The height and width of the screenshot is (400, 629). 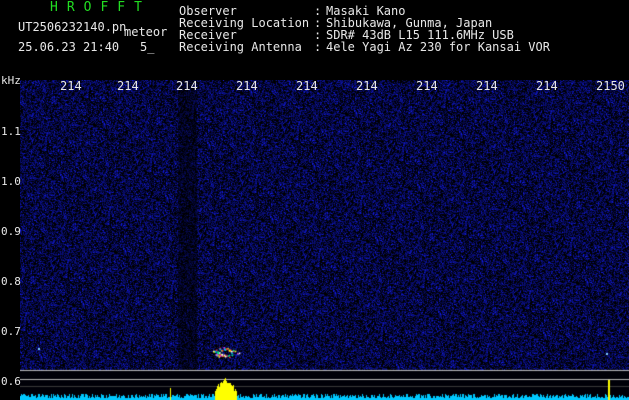 What do you see at coordinates (610, 86) in the screenshot?
I see `time-tick: 2150` at bounding box center [610, 86].